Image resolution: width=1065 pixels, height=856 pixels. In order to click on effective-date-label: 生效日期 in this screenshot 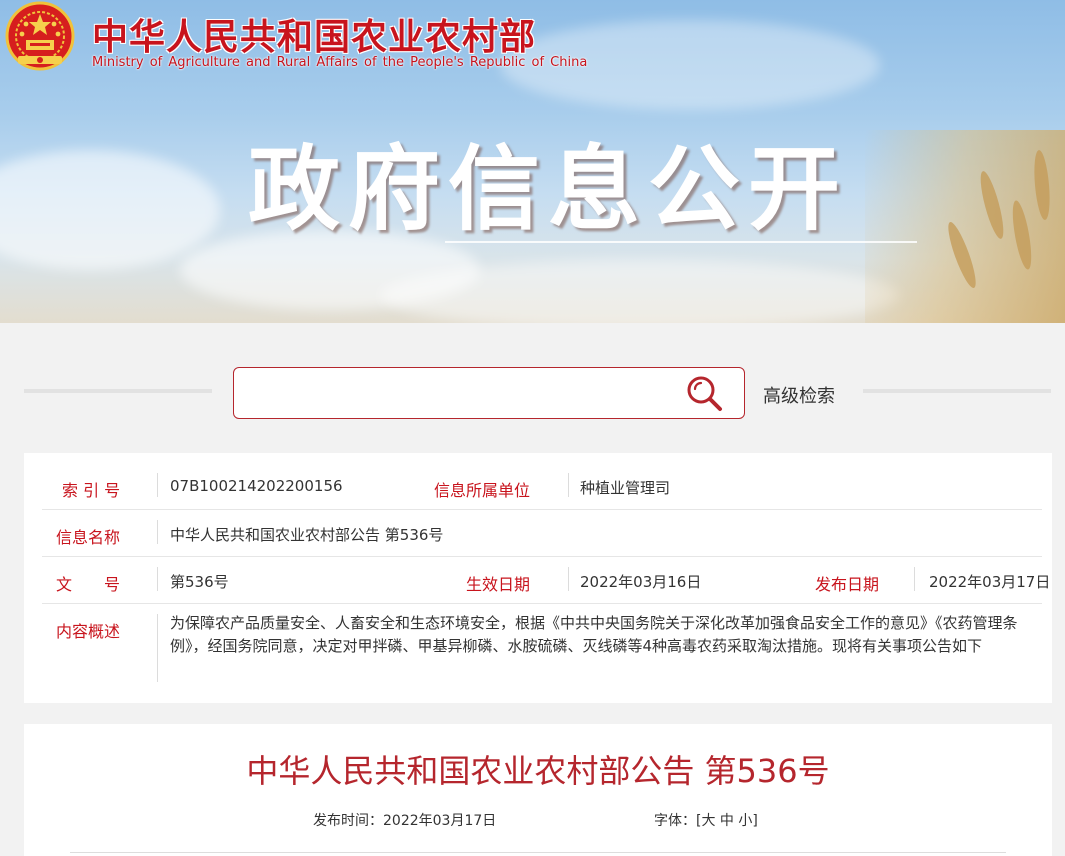, I will do `click(498, 584)`.